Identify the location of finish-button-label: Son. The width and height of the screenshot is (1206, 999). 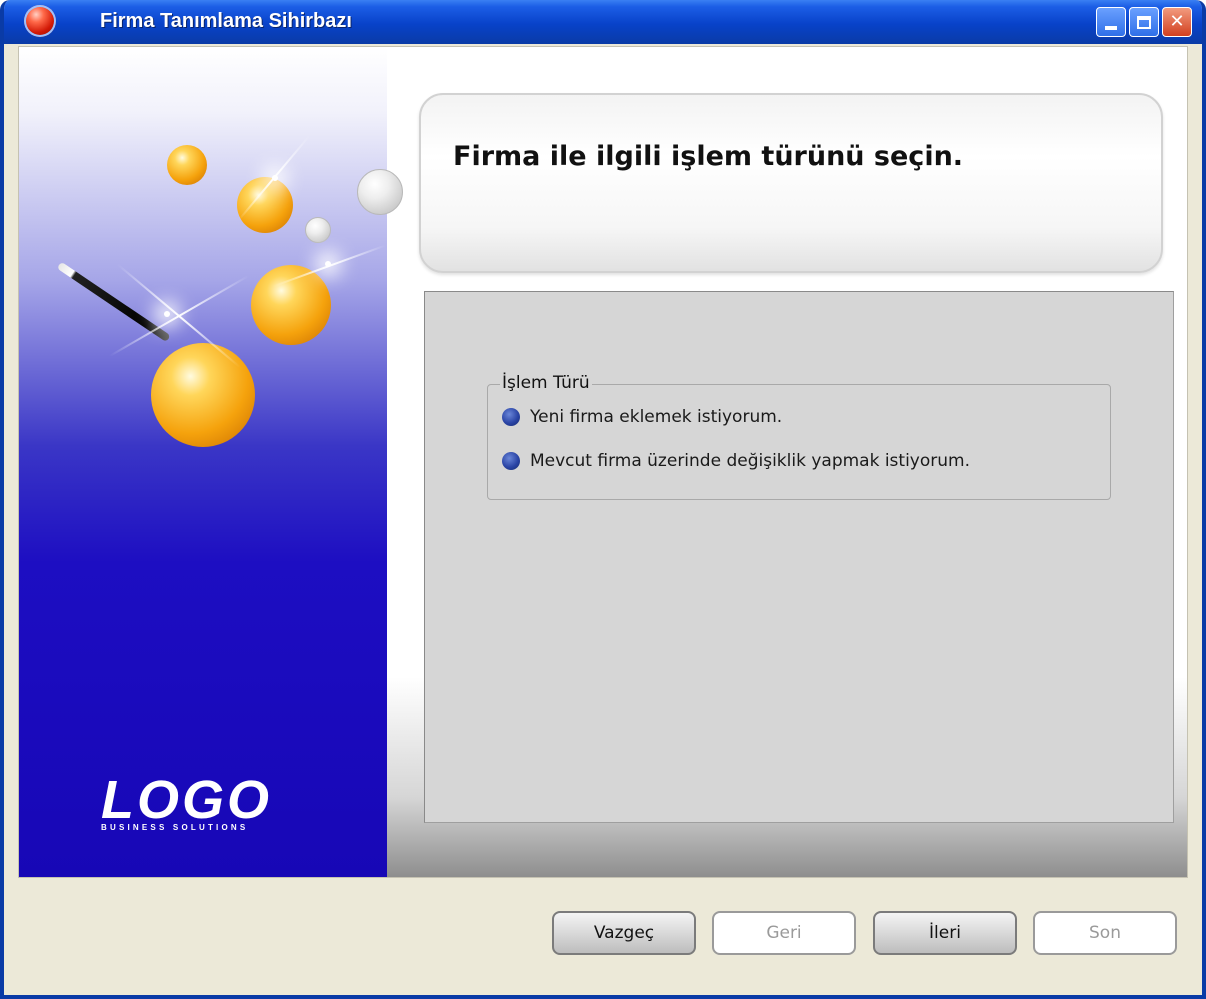
(1105, 933).